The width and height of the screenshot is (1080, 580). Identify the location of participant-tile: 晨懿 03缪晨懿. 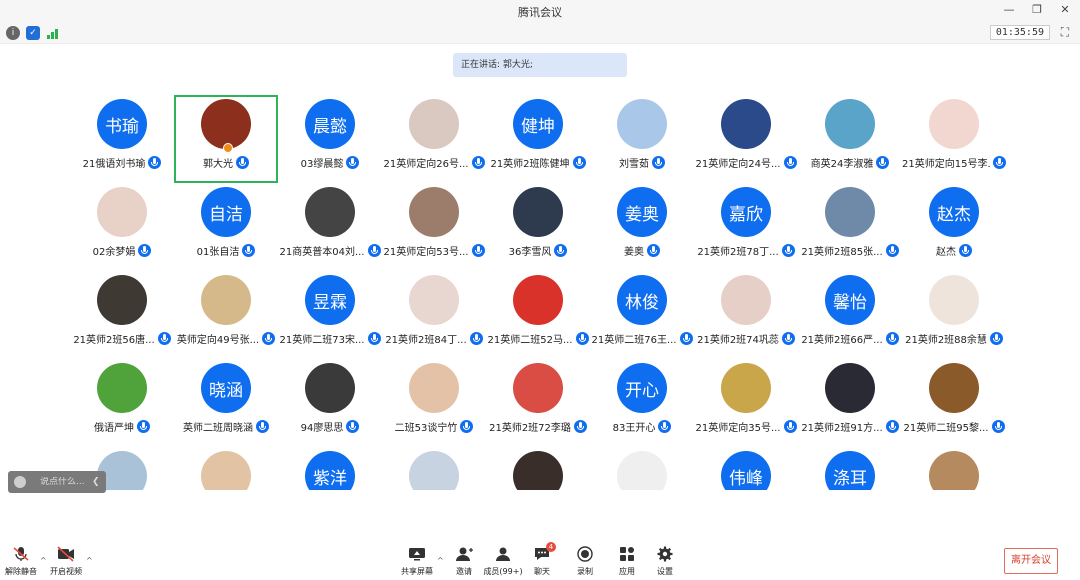
(330, 139).